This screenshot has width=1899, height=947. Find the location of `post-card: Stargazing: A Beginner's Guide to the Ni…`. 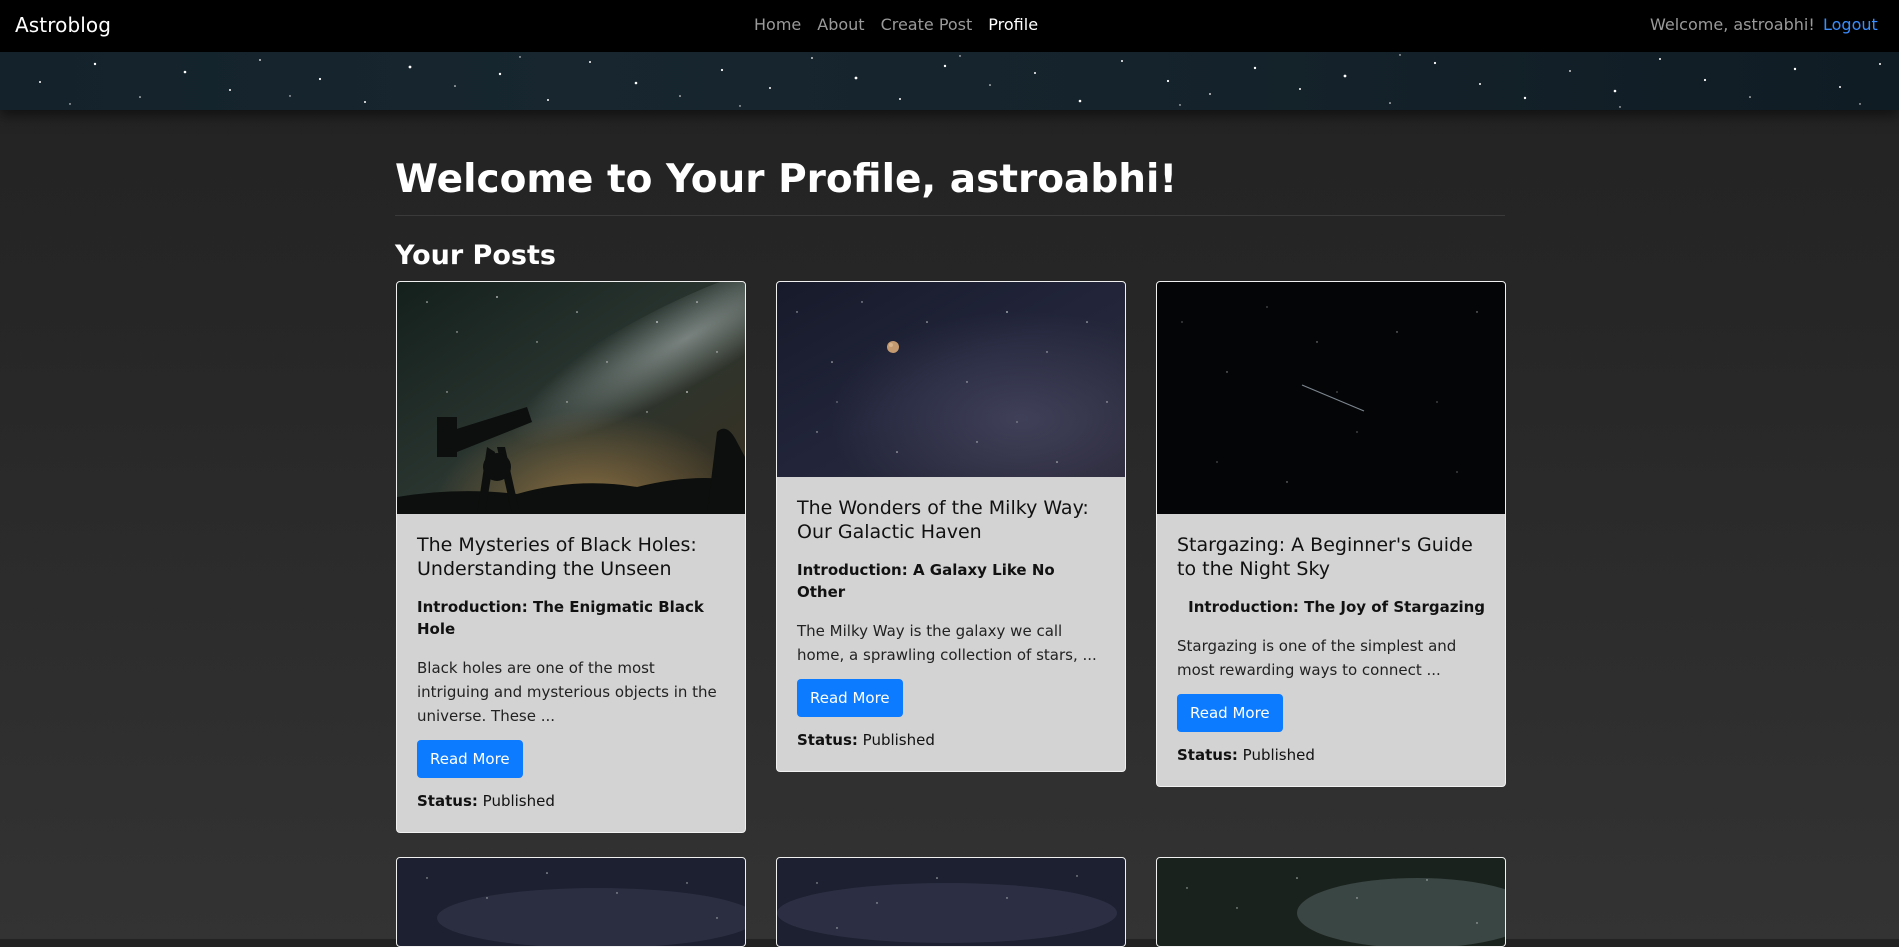

post-card: Stargazing: A Beginner's Guide to the Ni… is located at coordinates (1331, 534).